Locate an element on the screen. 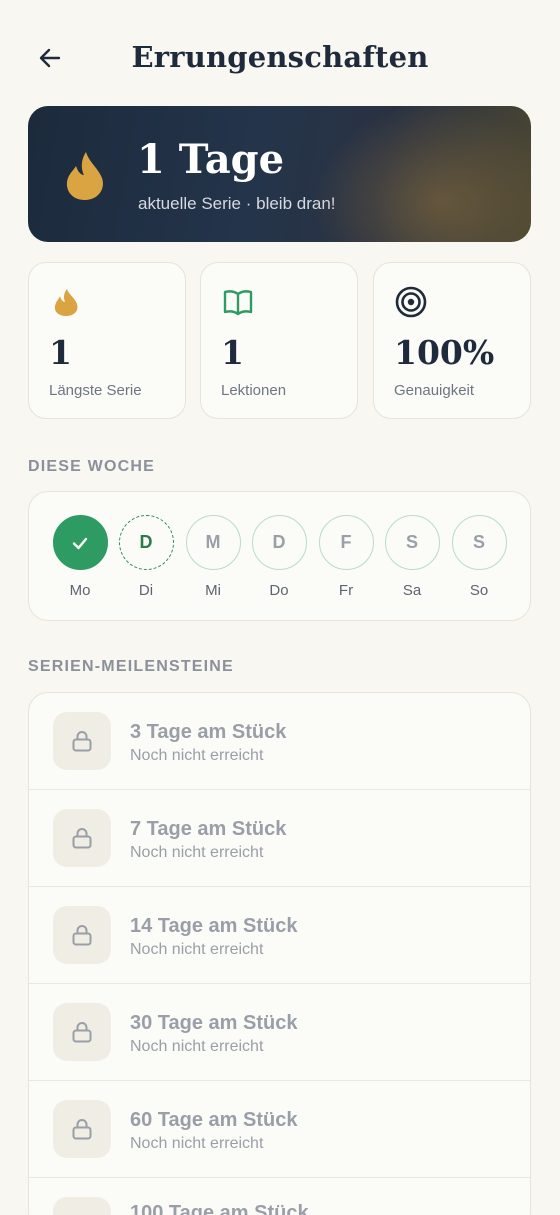 The width and height of the screenshot is (560, 1215). app-header: Errungenschaften is located at coordinates (280, 53).